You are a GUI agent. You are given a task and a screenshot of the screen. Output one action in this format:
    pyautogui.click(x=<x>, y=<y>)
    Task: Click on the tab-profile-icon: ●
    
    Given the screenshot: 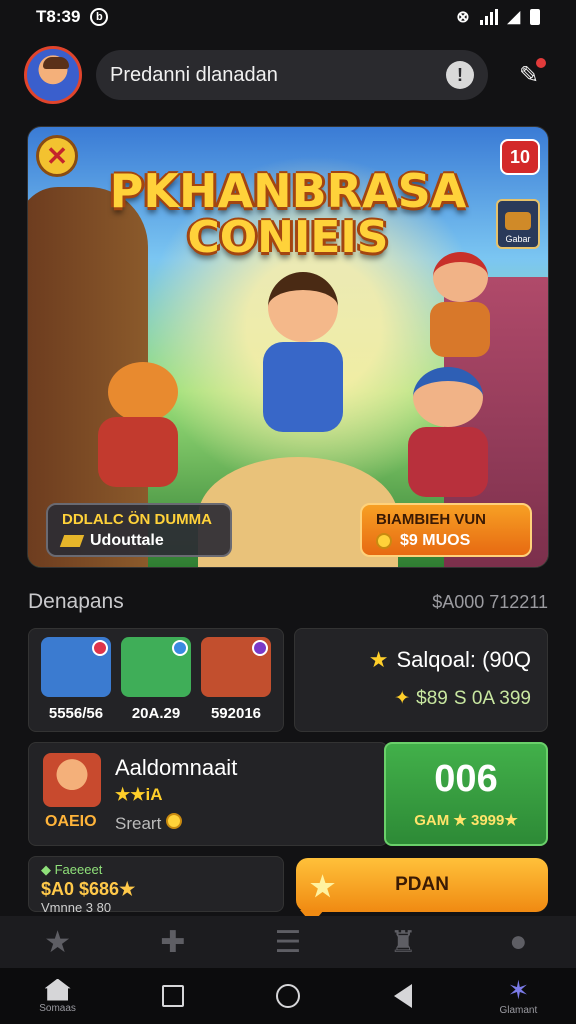 What is the action you would take?
    pyautogui.click(x=518, y=942)
    